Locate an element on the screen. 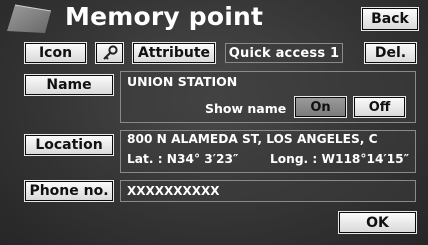  page-title: Memory point is located at coordinates (164, 16).